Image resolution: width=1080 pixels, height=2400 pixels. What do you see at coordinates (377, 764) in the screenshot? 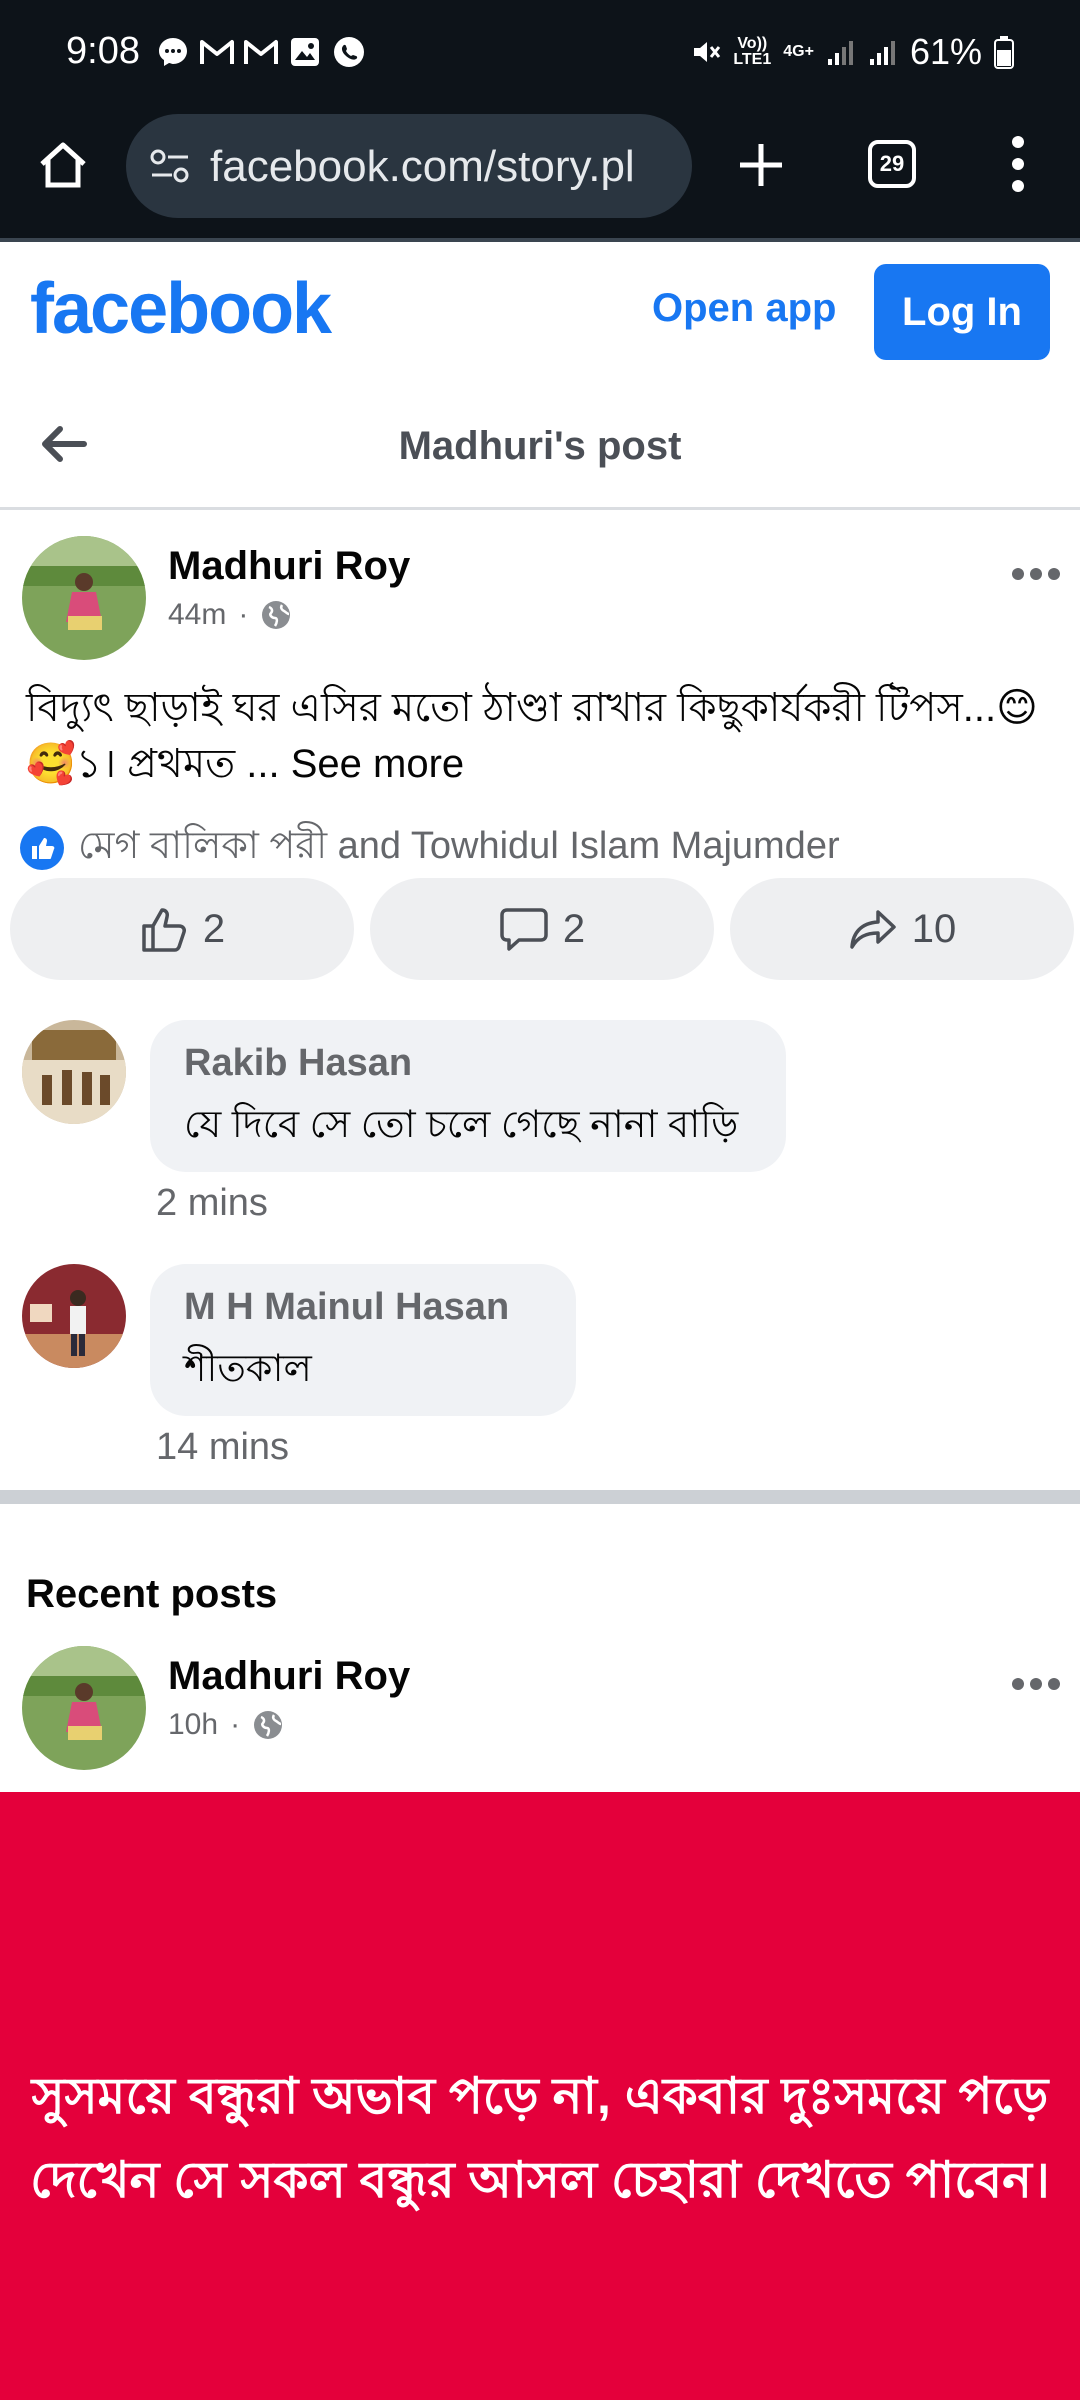
I see `see-more-link: See more` at bounding box center [377, 764].